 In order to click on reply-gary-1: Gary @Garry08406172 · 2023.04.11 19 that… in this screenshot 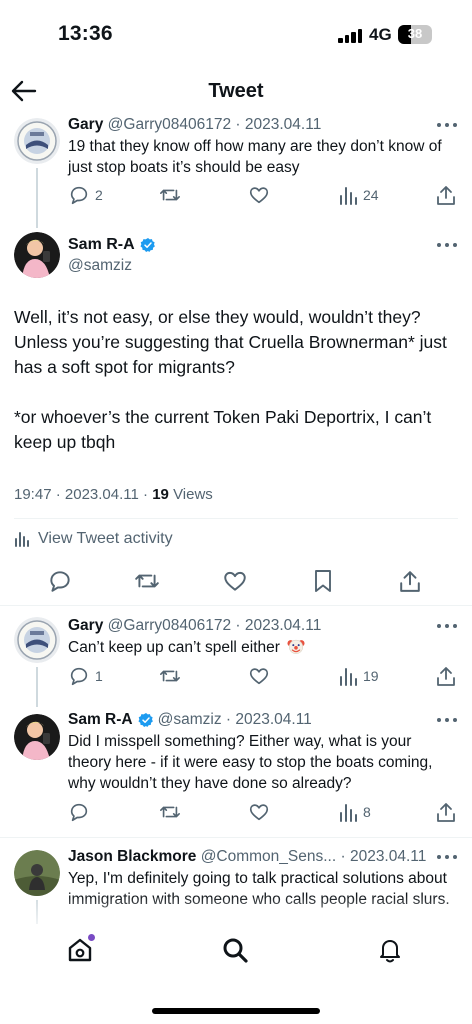, I will do `click(262, 147)`.